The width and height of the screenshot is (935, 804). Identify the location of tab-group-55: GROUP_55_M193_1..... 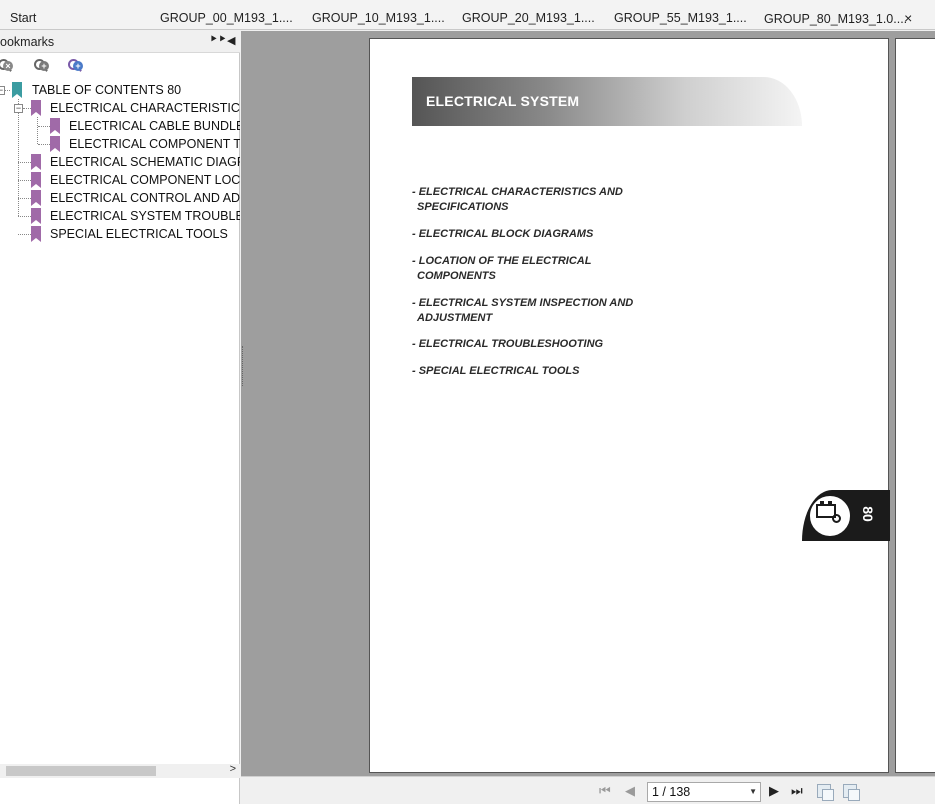
(678, 18).